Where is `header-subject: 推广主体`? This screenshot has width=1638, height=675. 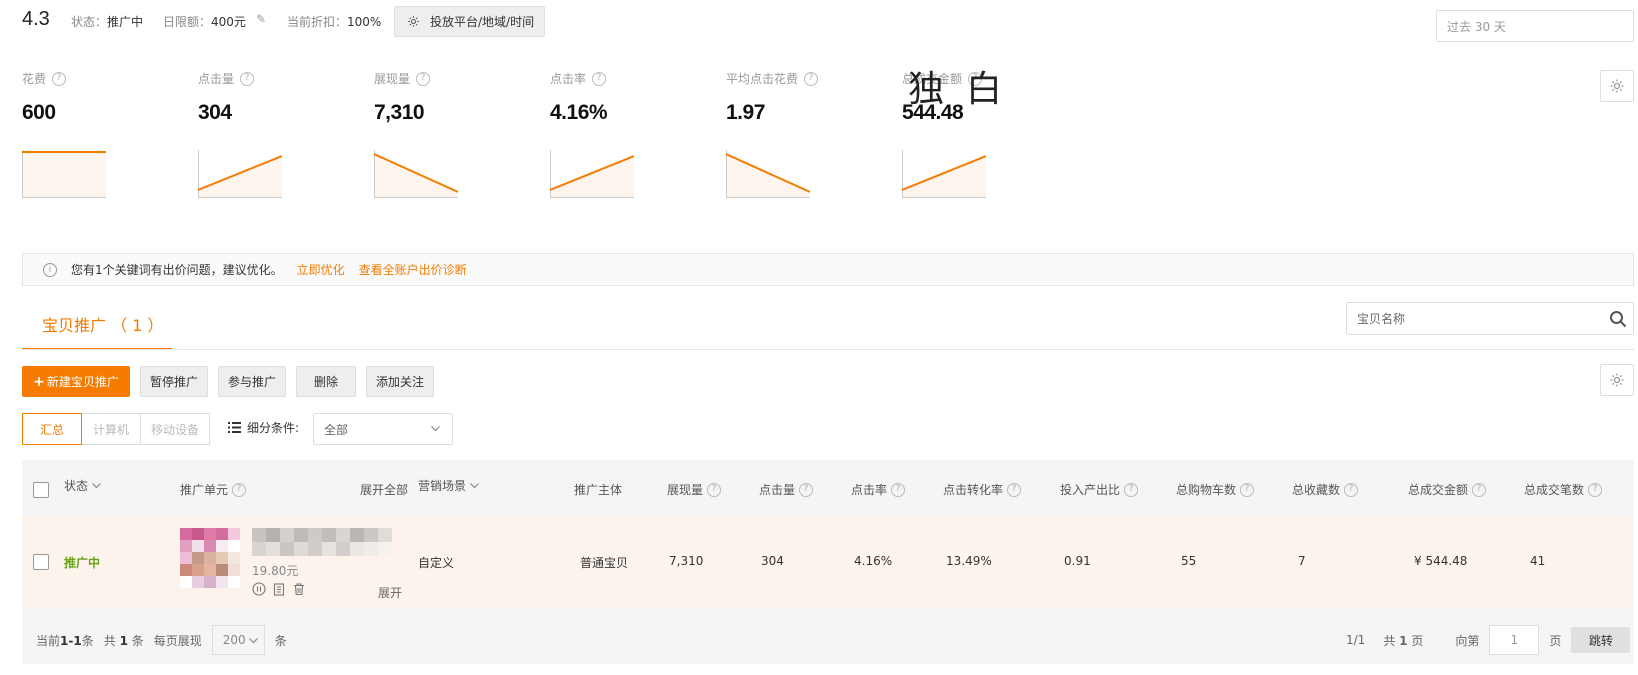
header-subject: 推广主体 is located at coordinates (598, 490).